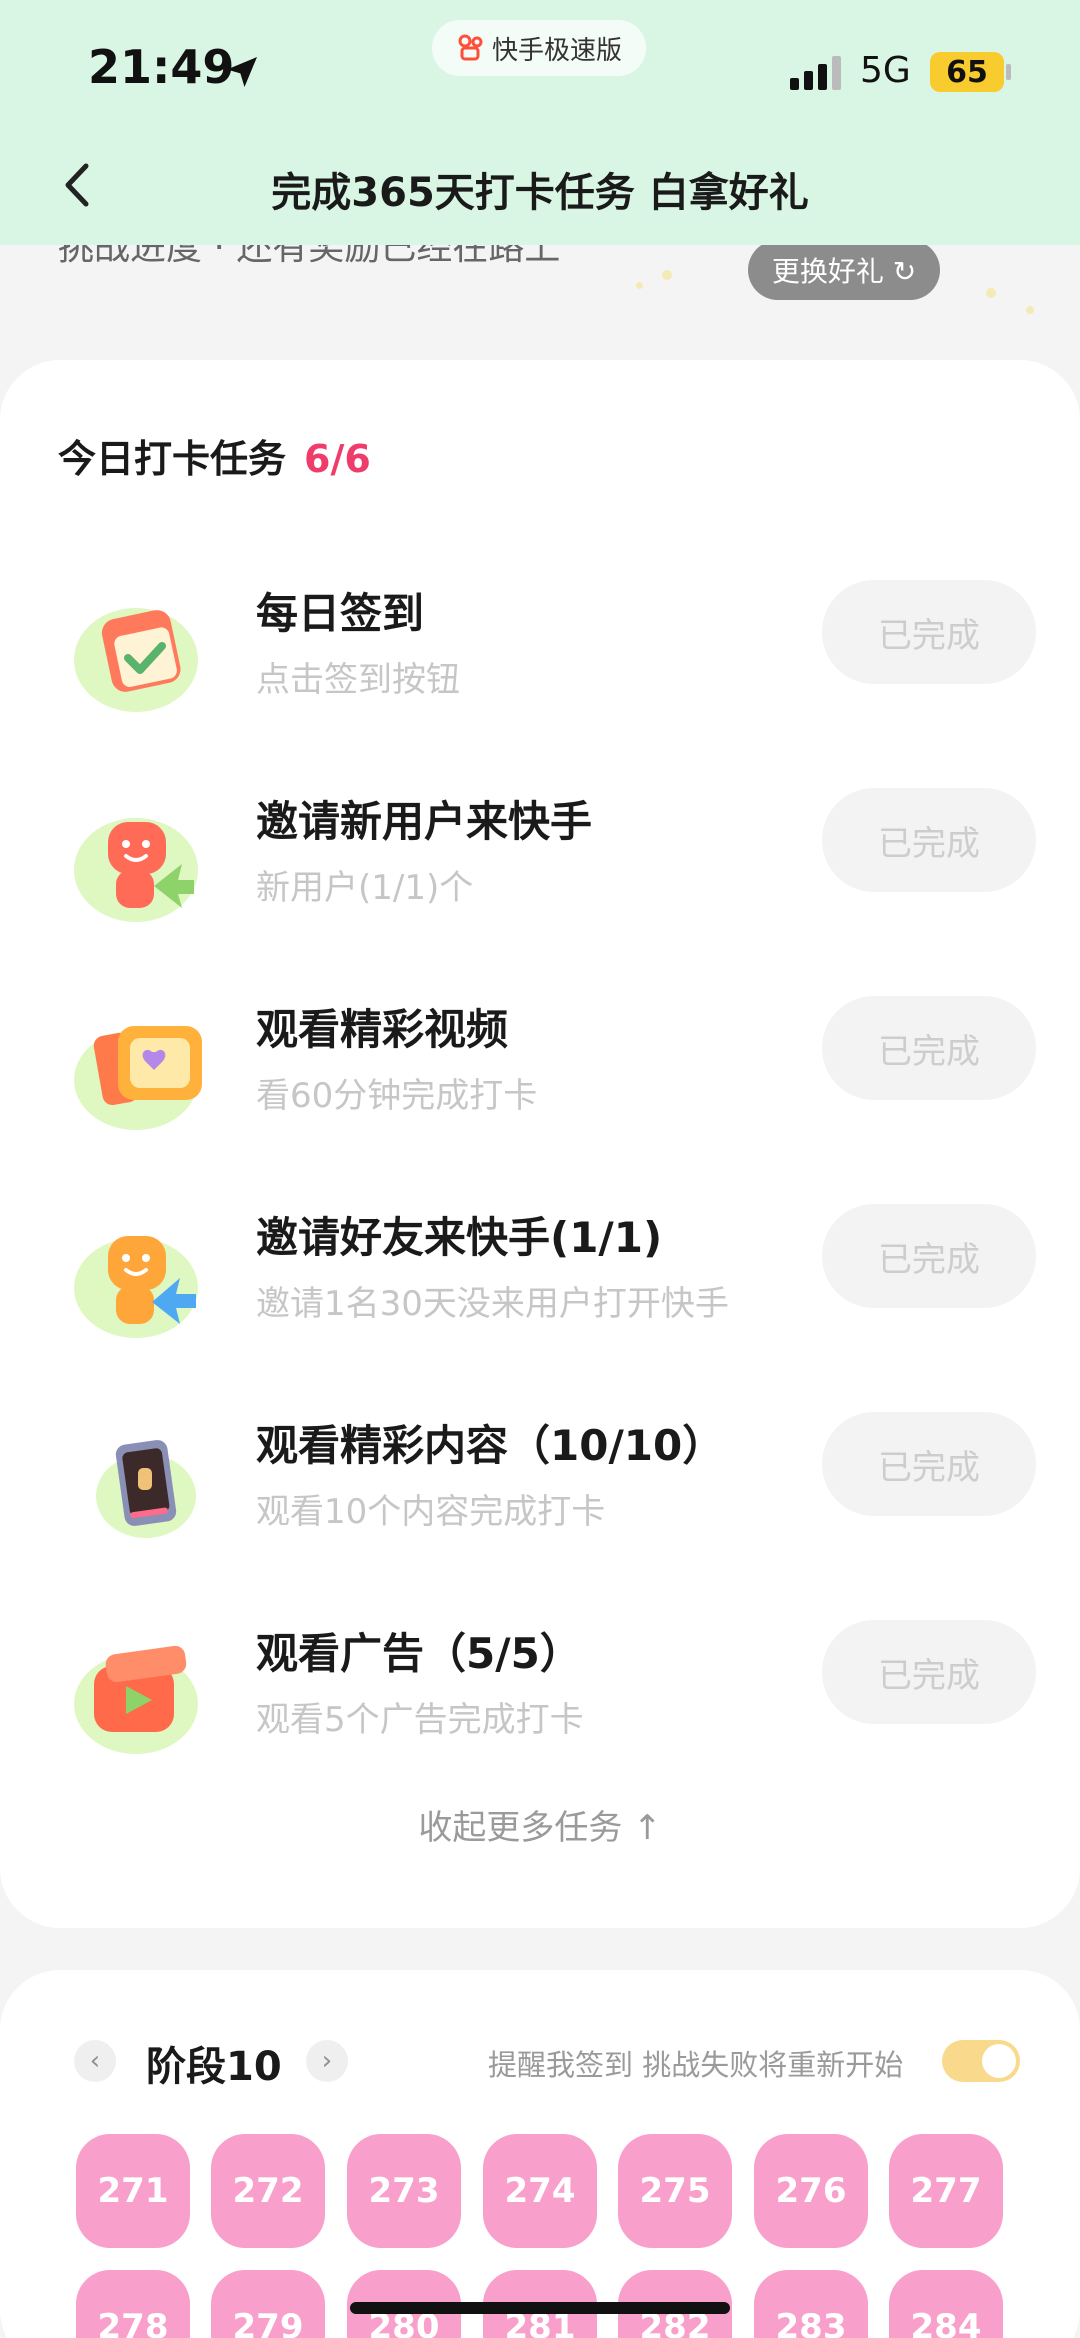 The height and width of the screenshot is (2338, 1080). I want to click on collapse-tasks-button: 收起更多任务 ↑, so click(540, 1824).